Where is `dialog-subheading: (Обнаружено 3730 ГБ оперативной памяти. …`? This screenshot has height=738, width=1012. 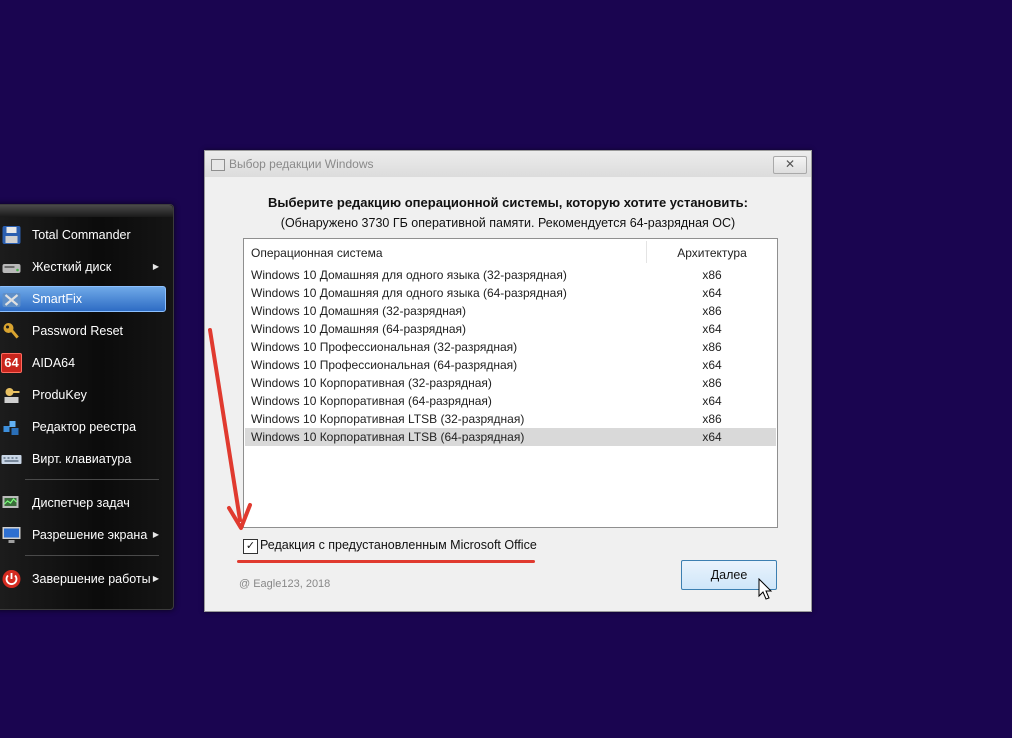 dialog-subheading: (Обнаружено 3730 ГБ оперативной памяти. … is located at coordinates (508, 223).